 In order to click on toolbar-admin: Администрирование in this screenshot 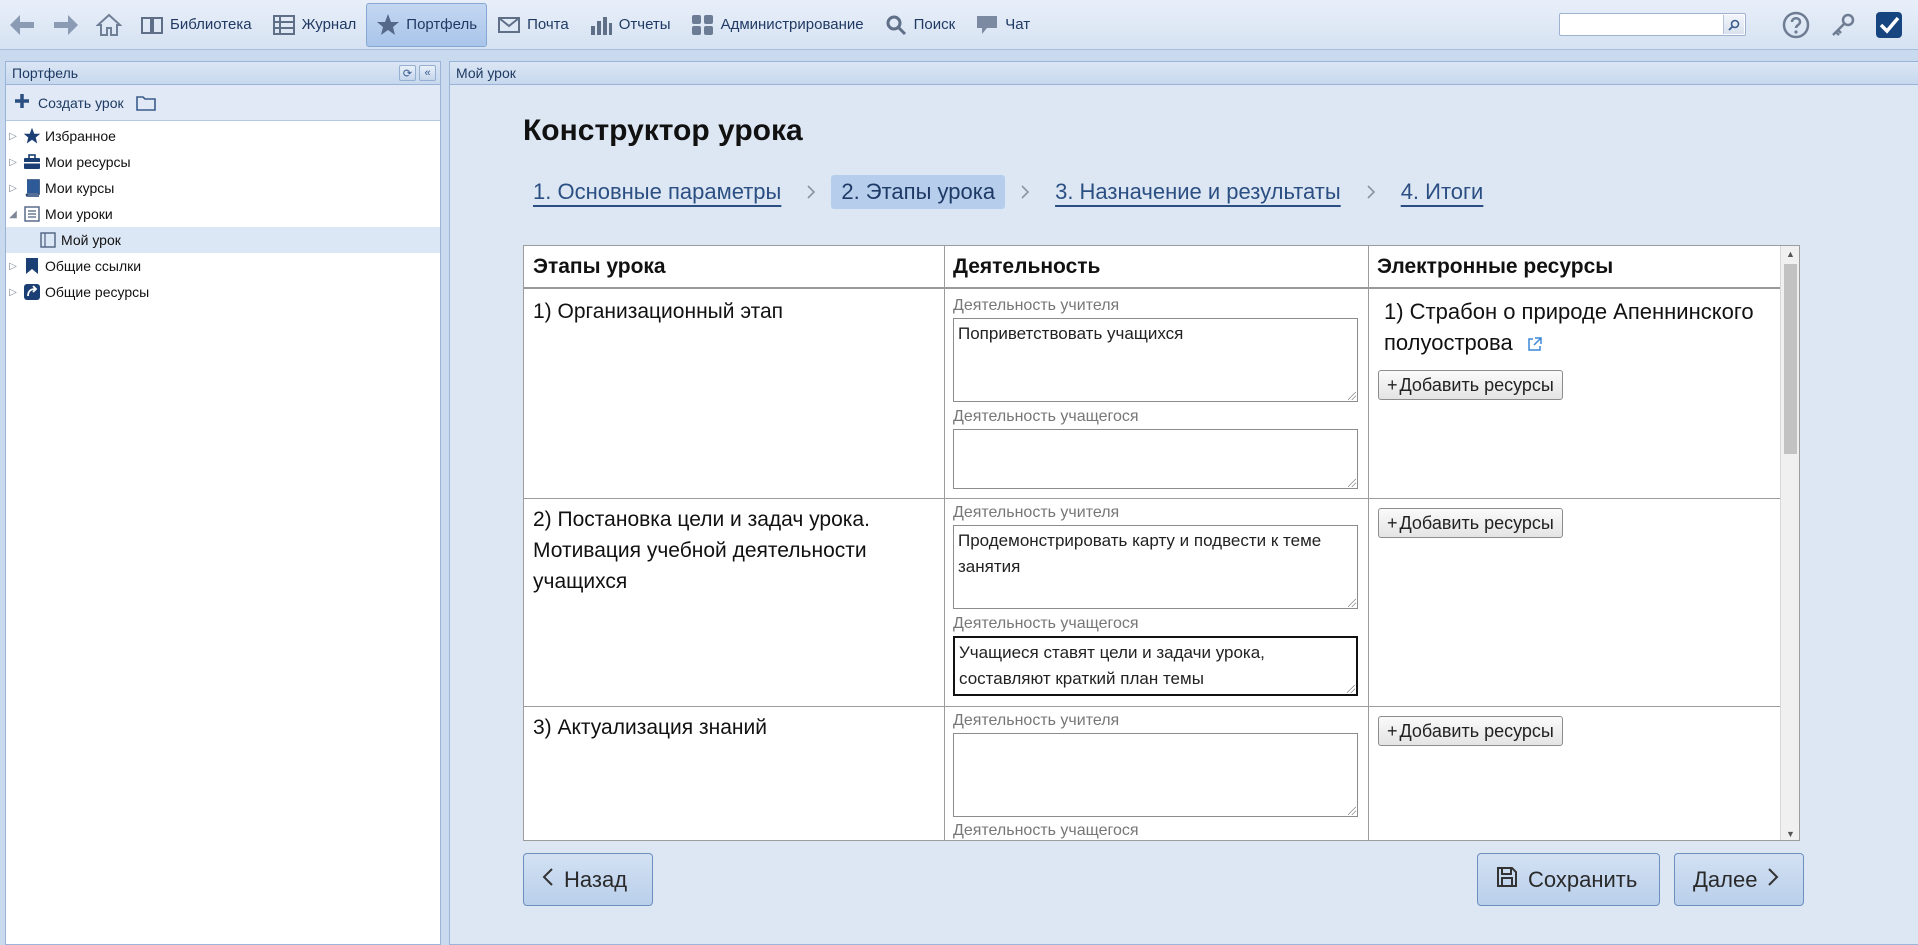, I will do `click(777, 25)`.